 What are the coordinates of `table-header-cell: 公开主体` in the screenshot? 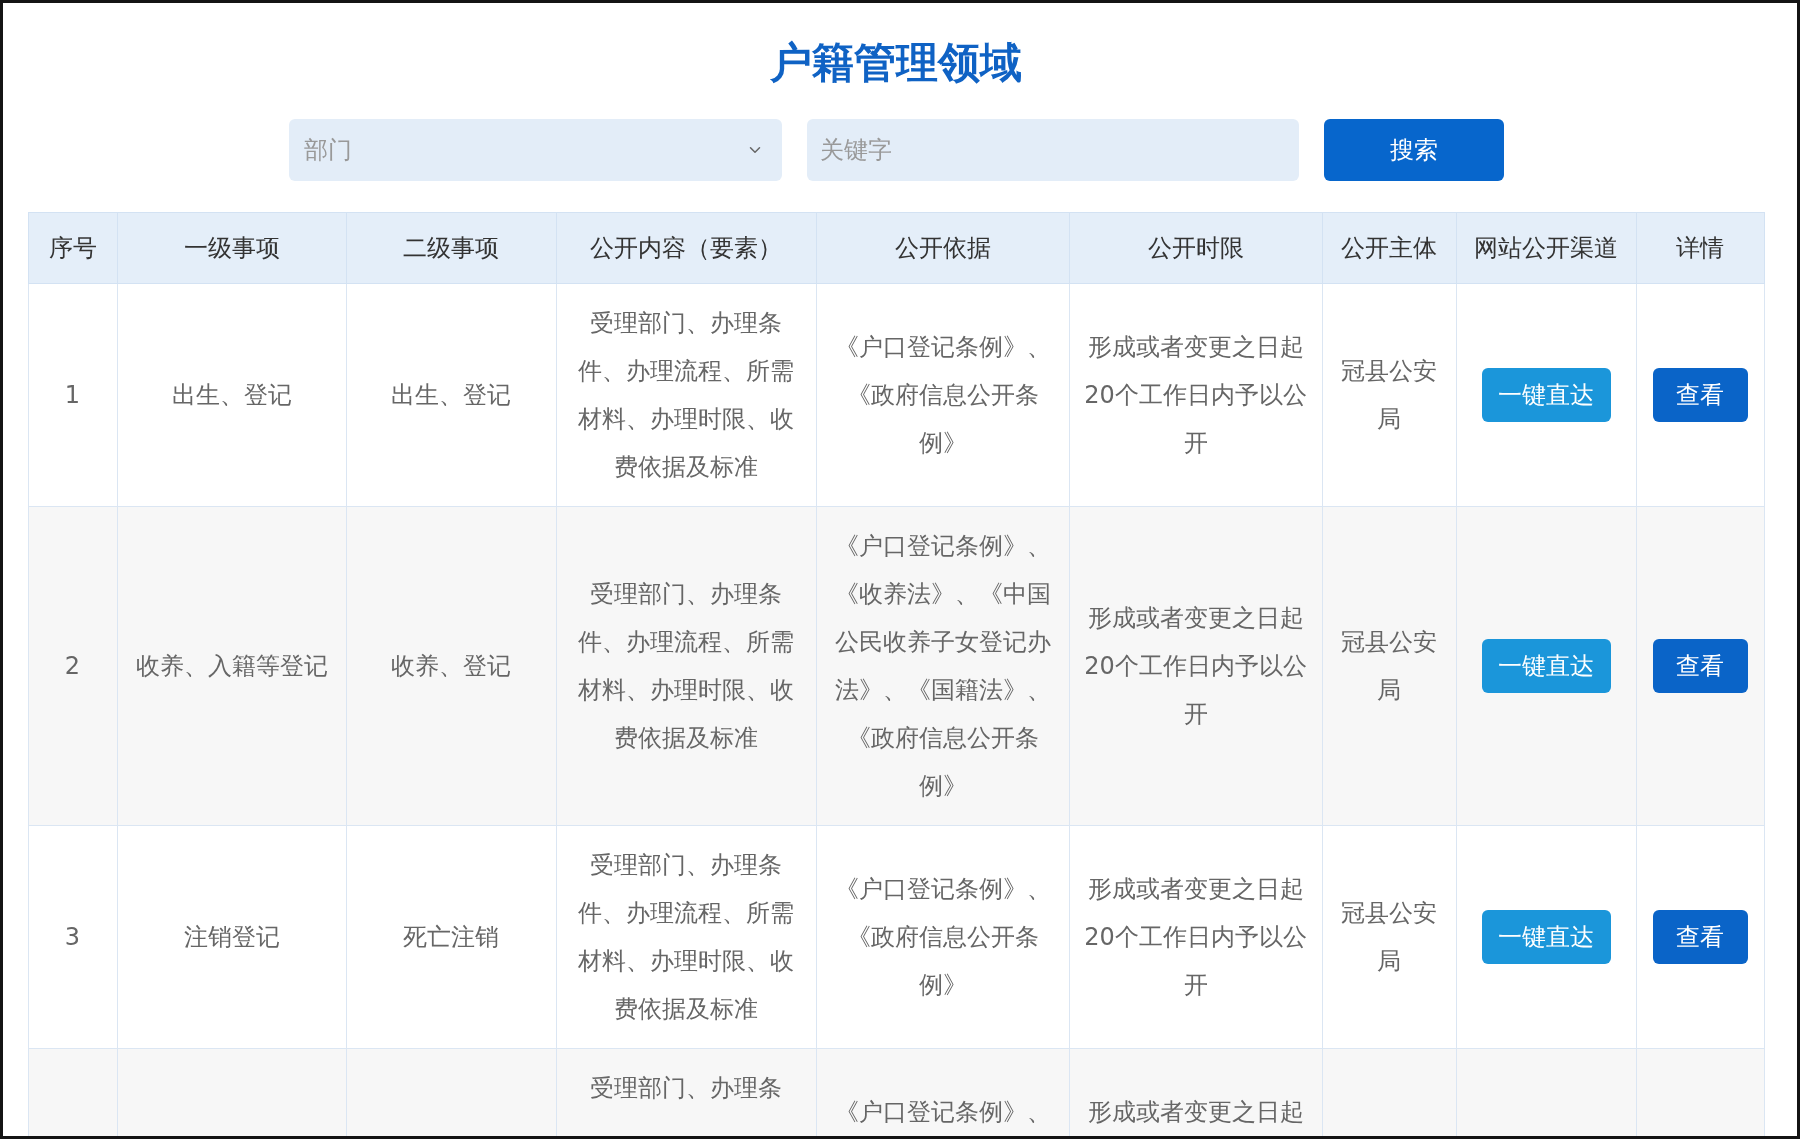 It's located at (1389, 248).